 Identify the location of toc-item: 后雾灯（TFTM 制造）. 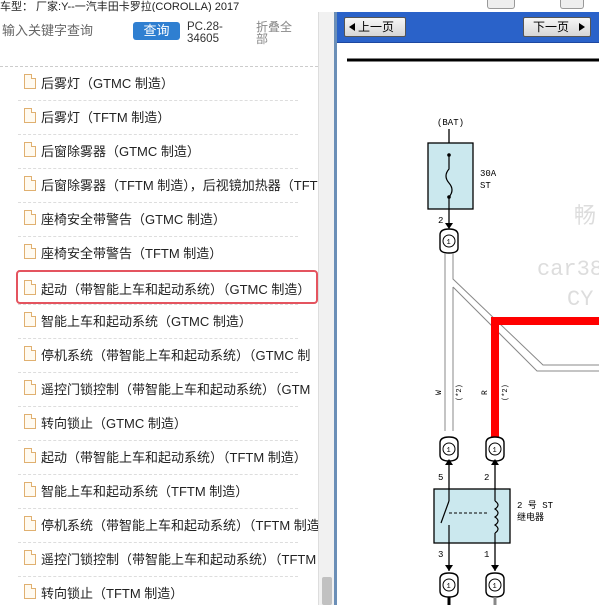
(168, 117).